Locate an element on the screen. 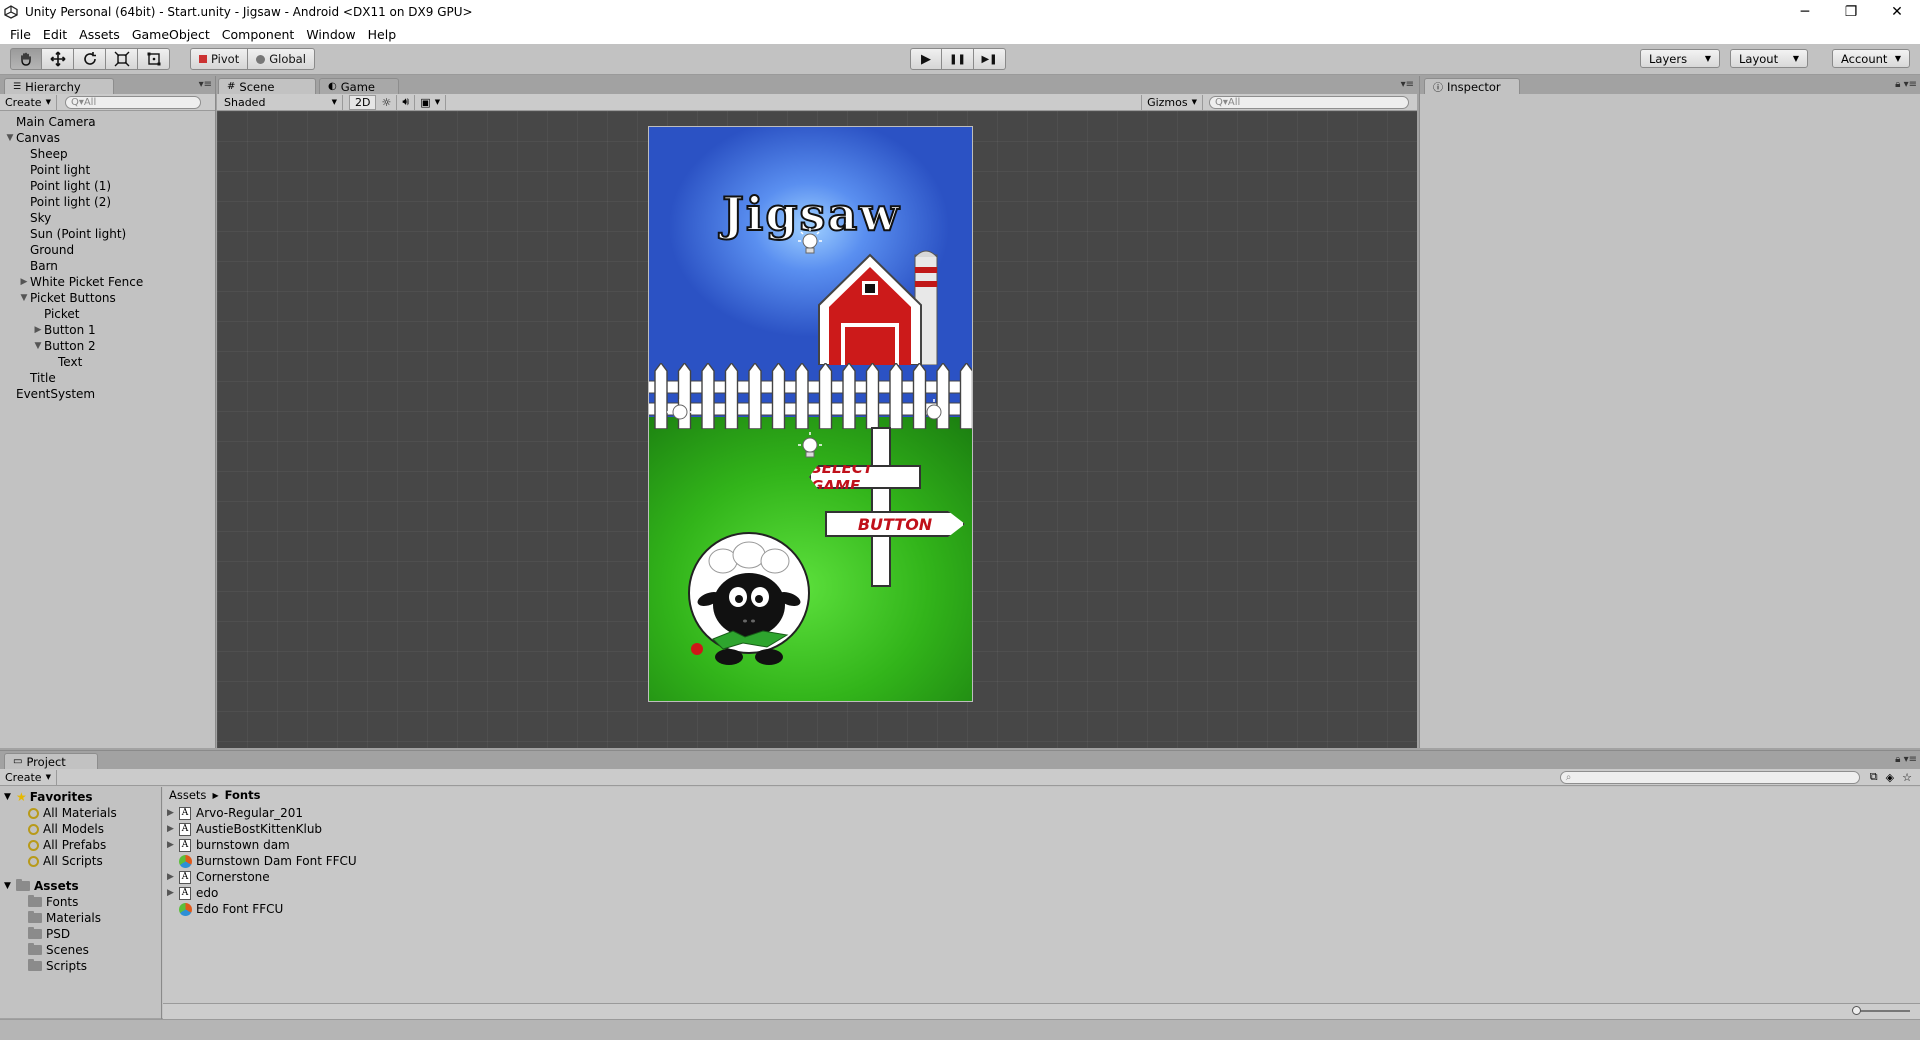 Image resolution: width=1920 pixels, height=1040 pixels. asset-folder-item: Scripts is located at coordinates (80, 966).